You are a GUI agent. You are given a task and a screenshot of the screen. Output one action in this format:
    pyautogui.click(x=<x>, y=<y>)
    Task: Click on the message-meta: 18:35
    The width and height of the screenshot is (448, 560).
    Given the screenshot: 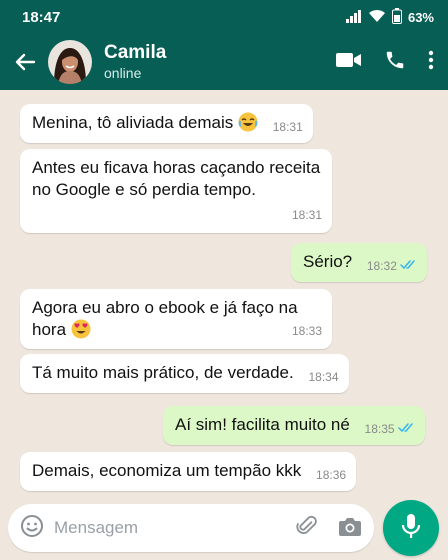 What is the action you would take?
    pyautogui.click(x=390, y=429)
    